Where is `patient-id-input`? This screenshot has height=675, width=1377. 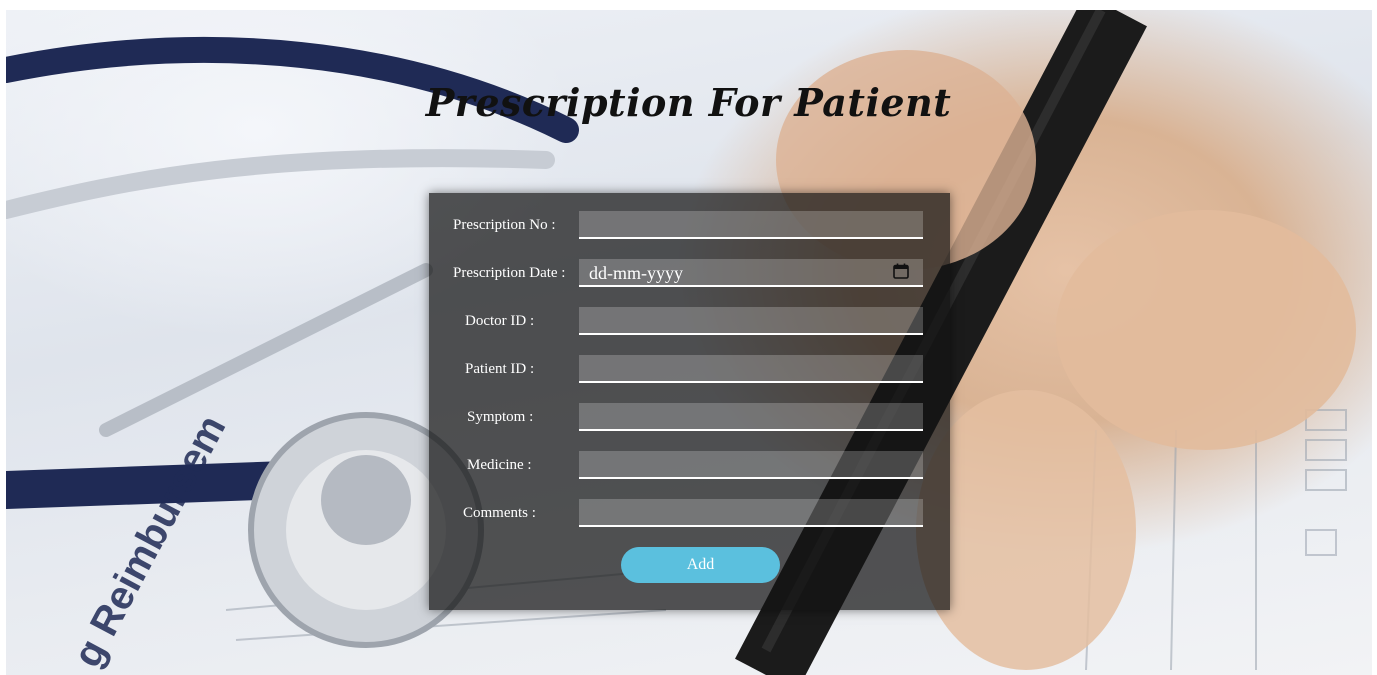 patient-id-input is located at coordinates (751, 369).